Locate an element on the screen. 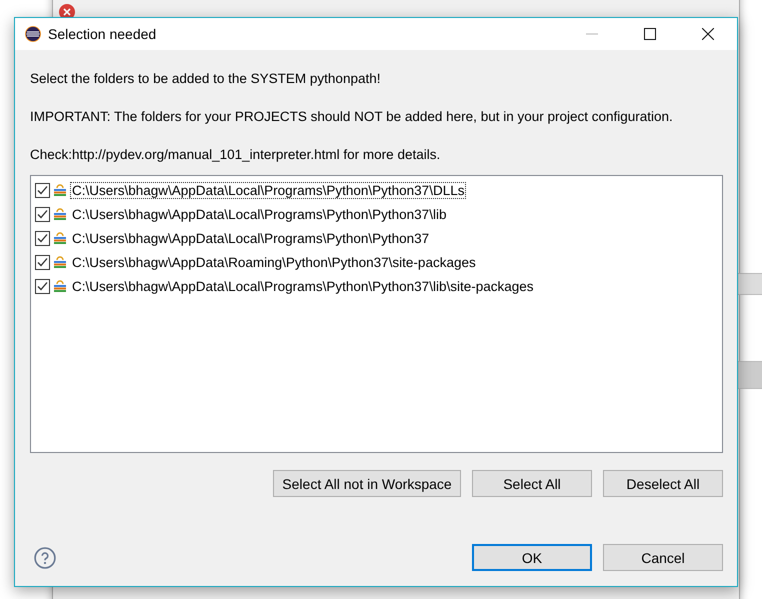 This screenshot has width=762, height=599. close-icon is located at coordinates (708, 34).